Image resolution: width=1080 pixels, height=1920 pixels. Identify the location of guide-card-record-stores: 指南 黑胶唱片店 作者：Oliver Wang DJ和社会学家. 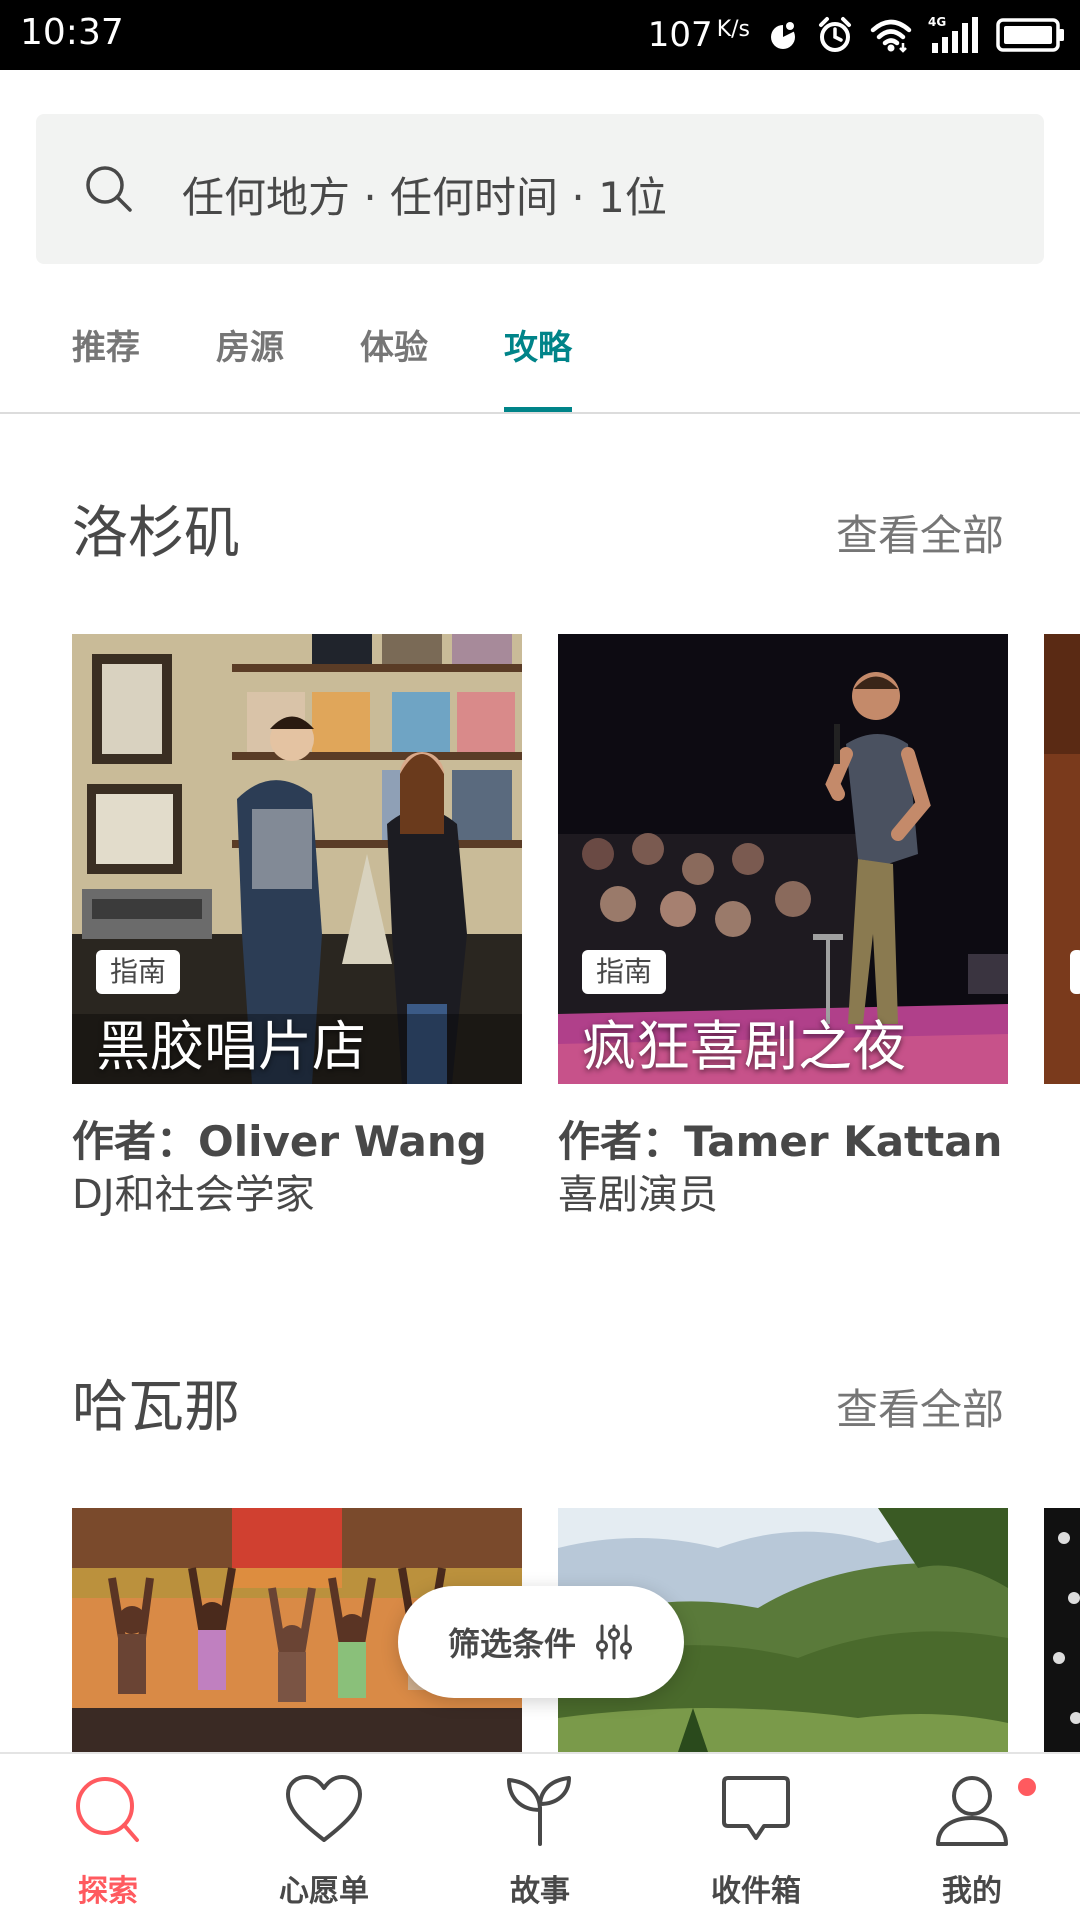
(297, 929).